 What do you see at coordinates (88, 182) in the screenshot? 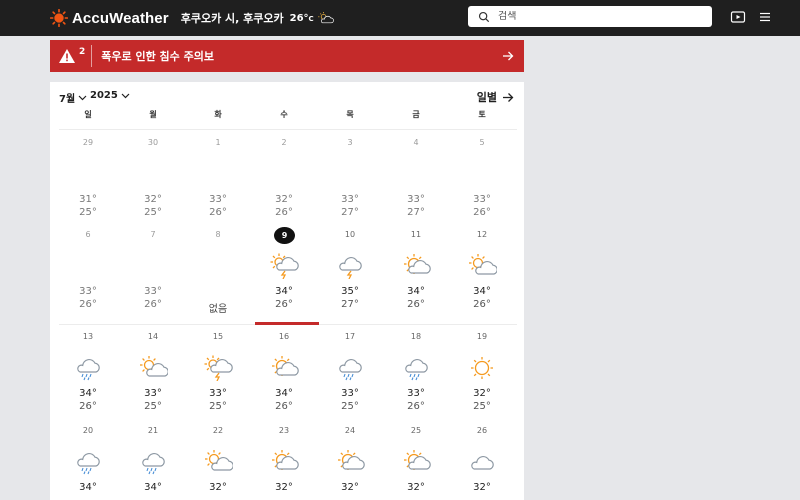
I see `calendar-day: 29 31° 25°` at bounding box center [88, 182].